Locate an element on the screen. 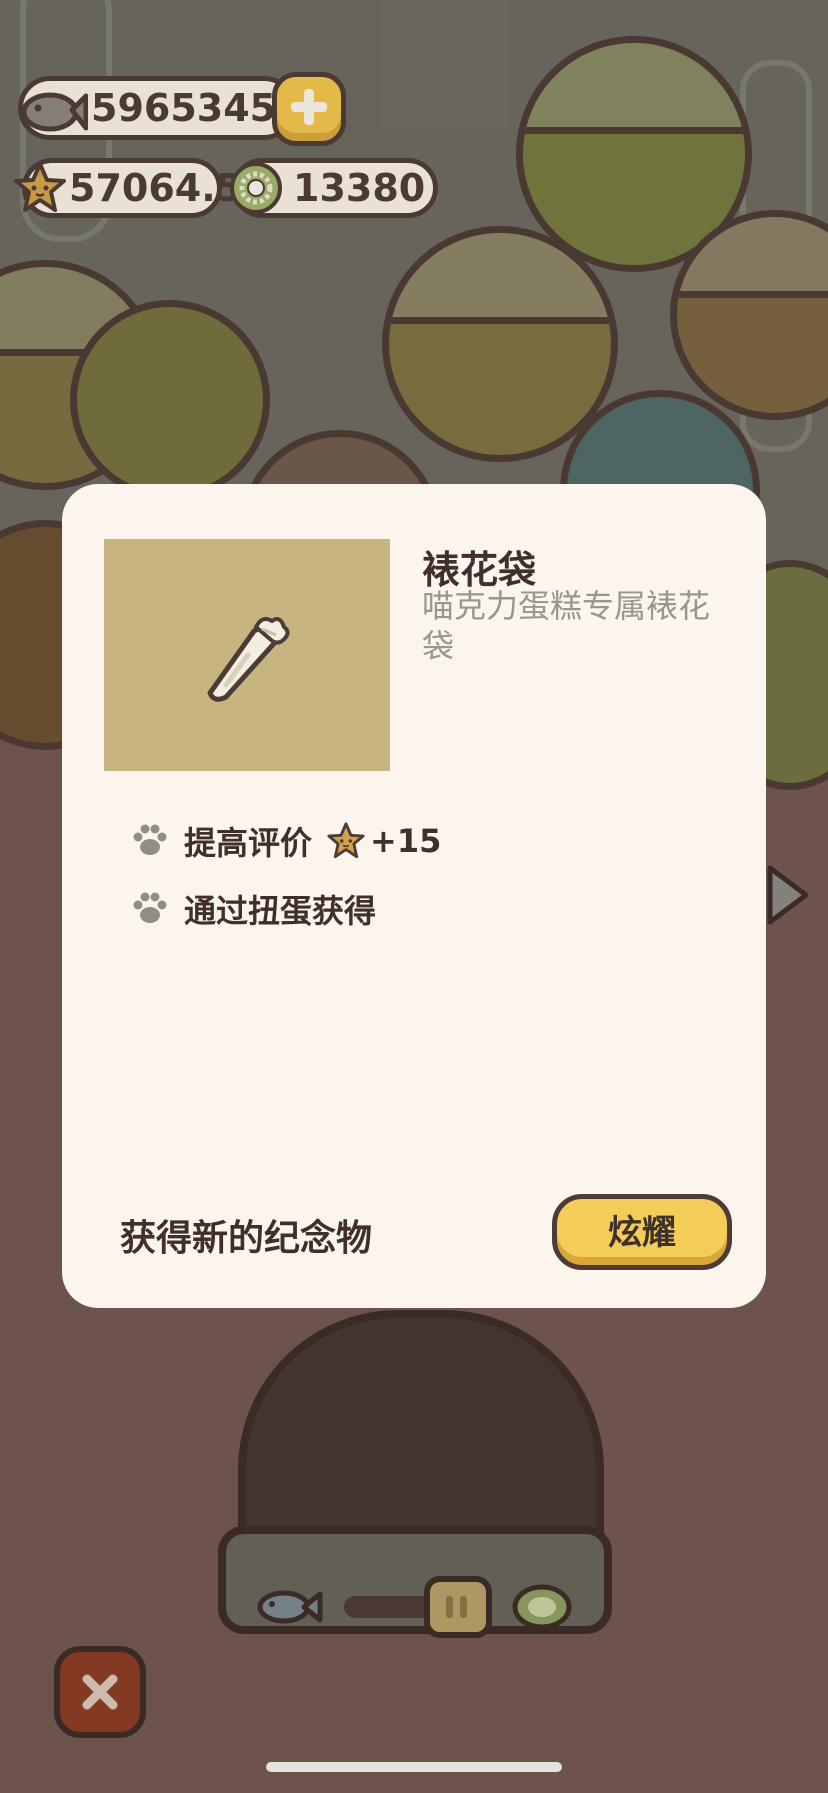 The image size is (828, 1793). show-off-button: 炫耀 is located at coordinates (642, 1232).